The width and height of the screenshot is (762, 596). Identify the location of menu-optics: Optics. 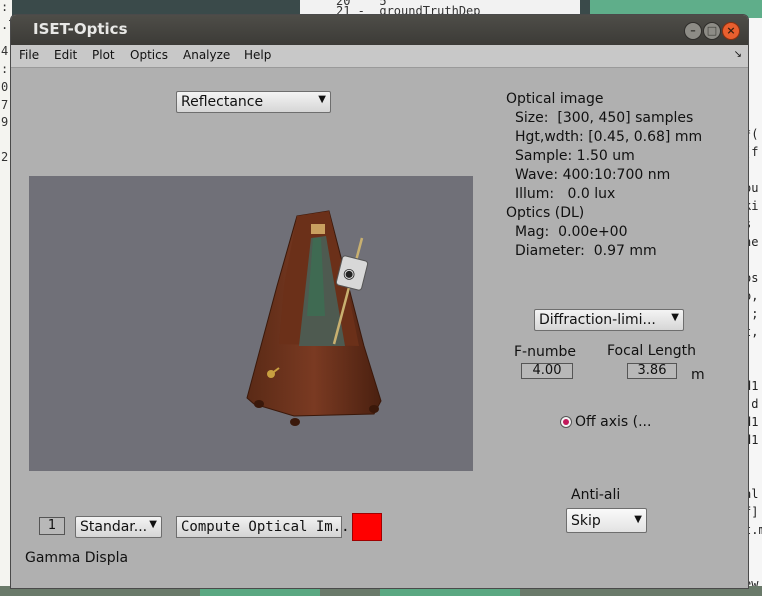
(149, 55).